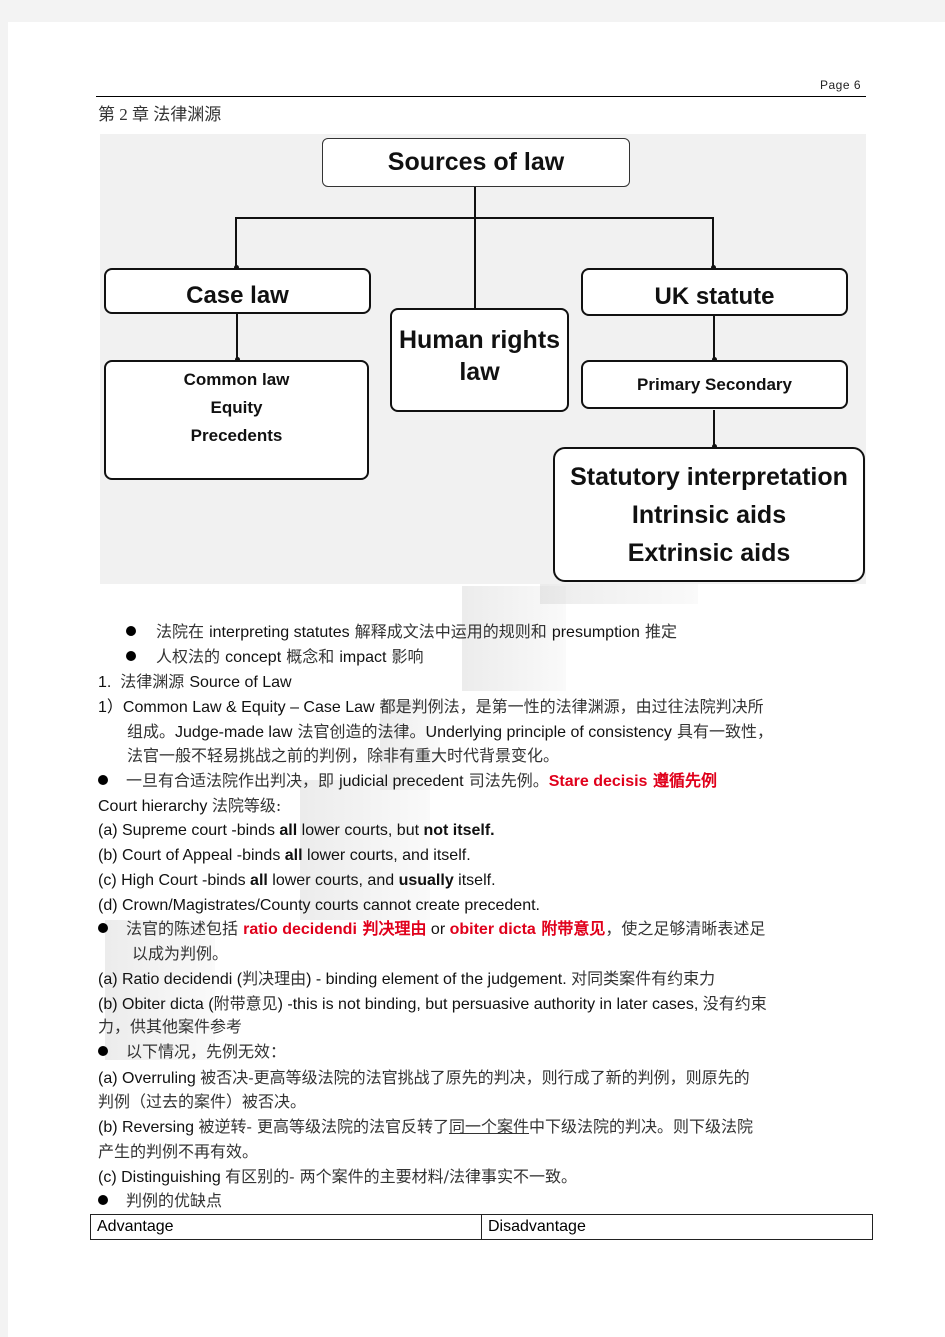  I want to click on text-zh: 法律渊源, so click(155, 681).